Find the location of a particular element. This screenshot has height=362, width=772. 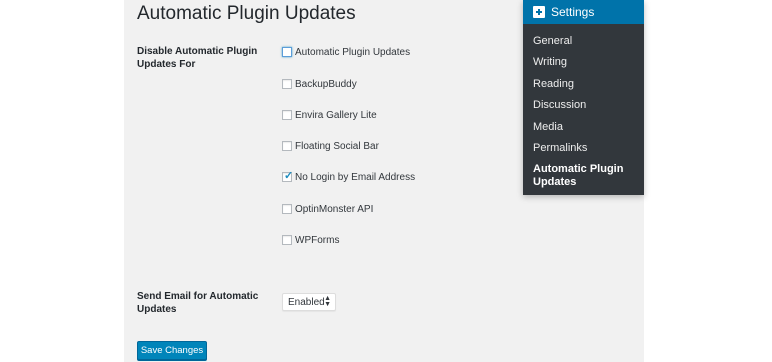

settings-menu-header-label: Settings is located at coordinates (573, 12).